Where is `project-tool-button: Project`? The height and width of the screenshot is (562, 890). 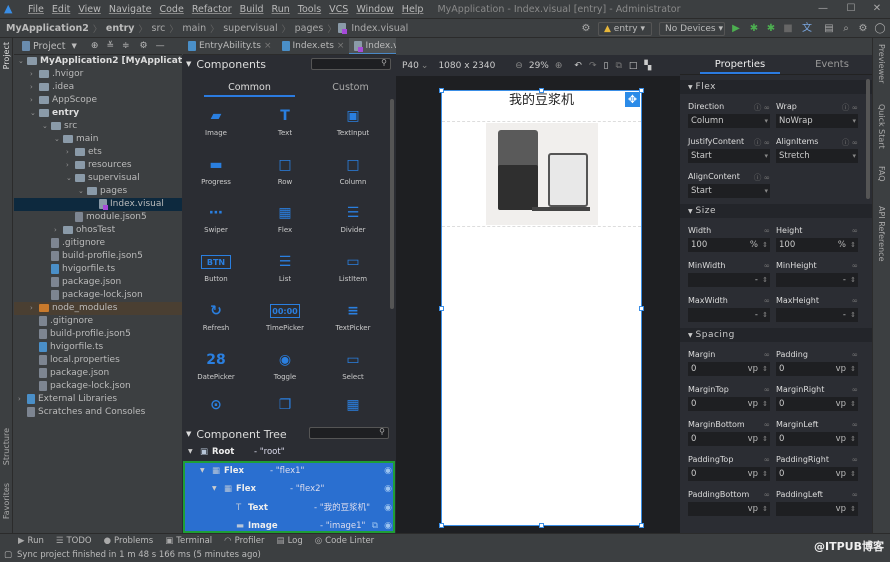 project-tool-button: Project is located at coordinates (6, 55).